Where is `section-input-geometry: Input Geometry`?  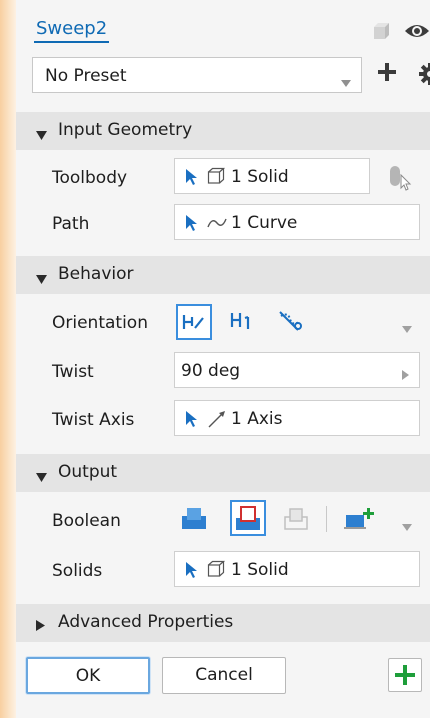 section-input-geometry: Input Geometry is located at coordinates (223, 131).